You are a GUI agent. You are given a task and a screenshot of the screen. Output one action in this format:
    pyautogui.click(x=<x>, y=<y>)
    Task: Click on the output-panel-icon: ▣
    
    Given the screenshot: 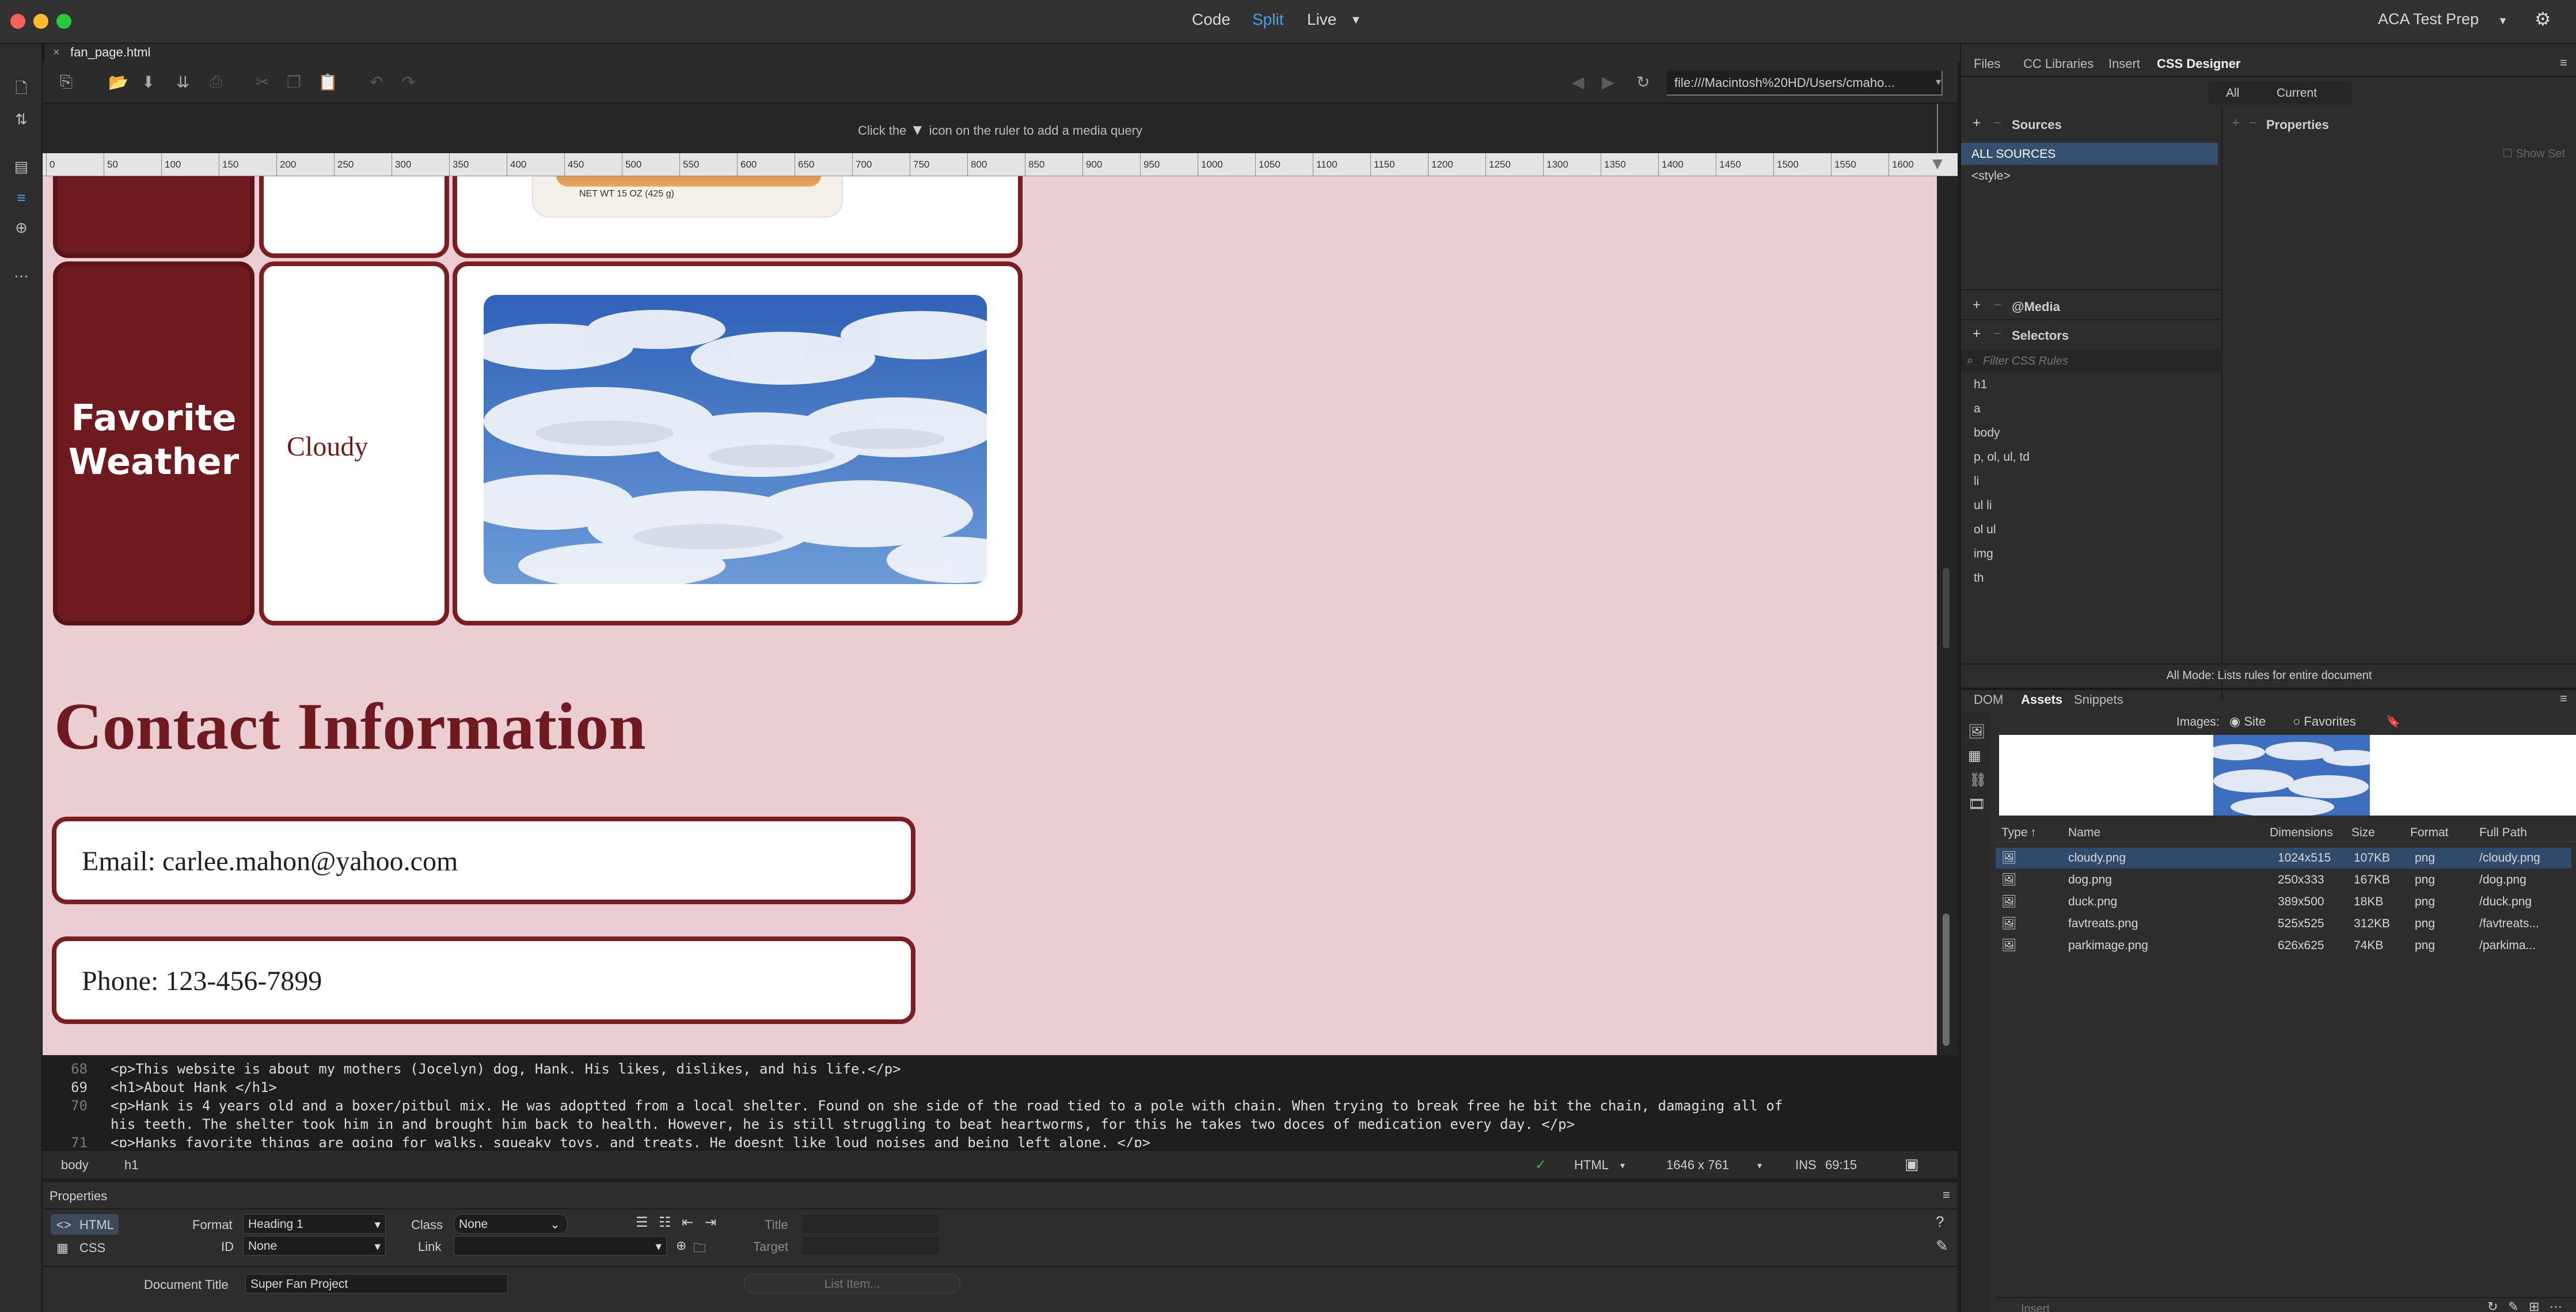 What is the action you would take?
    pyautogui.click(x=1912, y=1164)
    